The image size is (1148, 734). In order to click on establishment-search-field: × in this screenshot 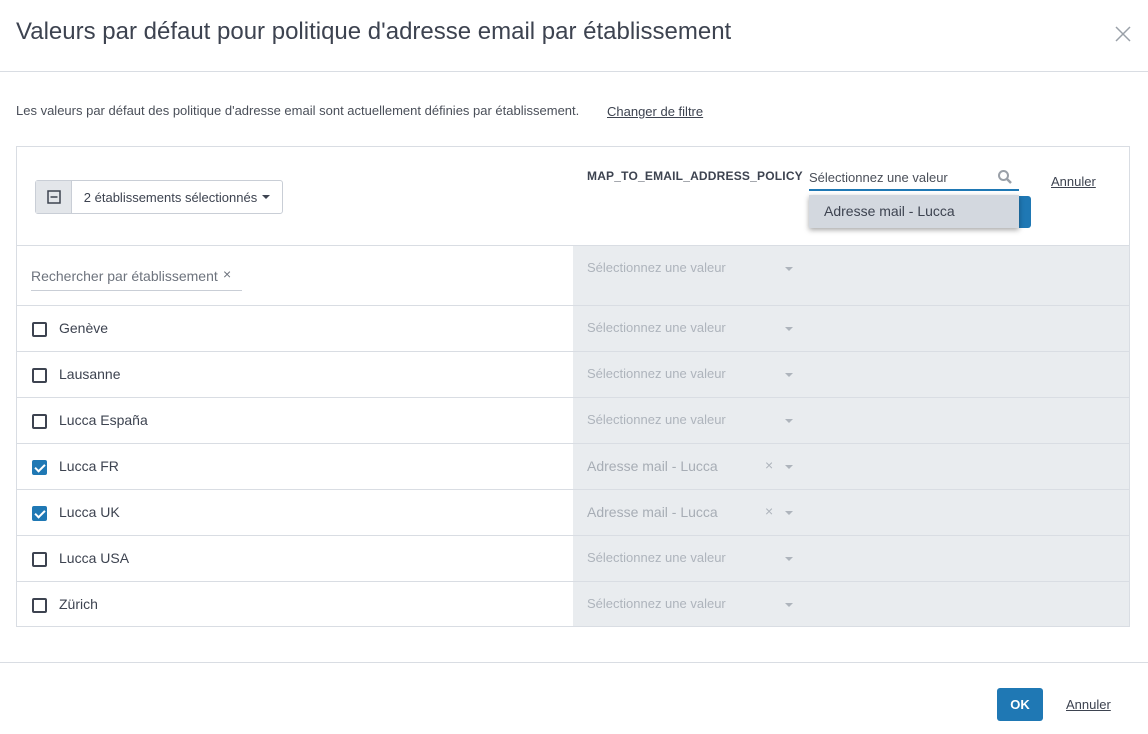, I will do `click(136, 277)`.